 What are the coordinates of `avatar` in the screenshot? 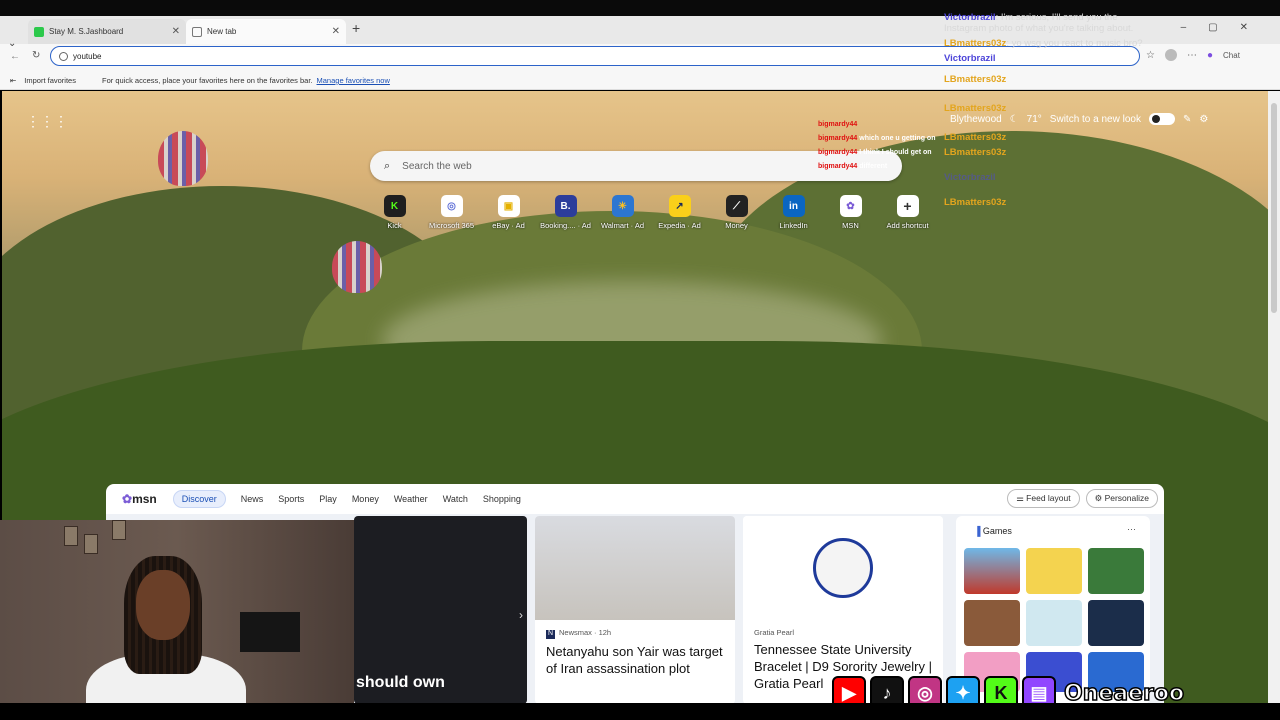 It's located at (1170, 55).